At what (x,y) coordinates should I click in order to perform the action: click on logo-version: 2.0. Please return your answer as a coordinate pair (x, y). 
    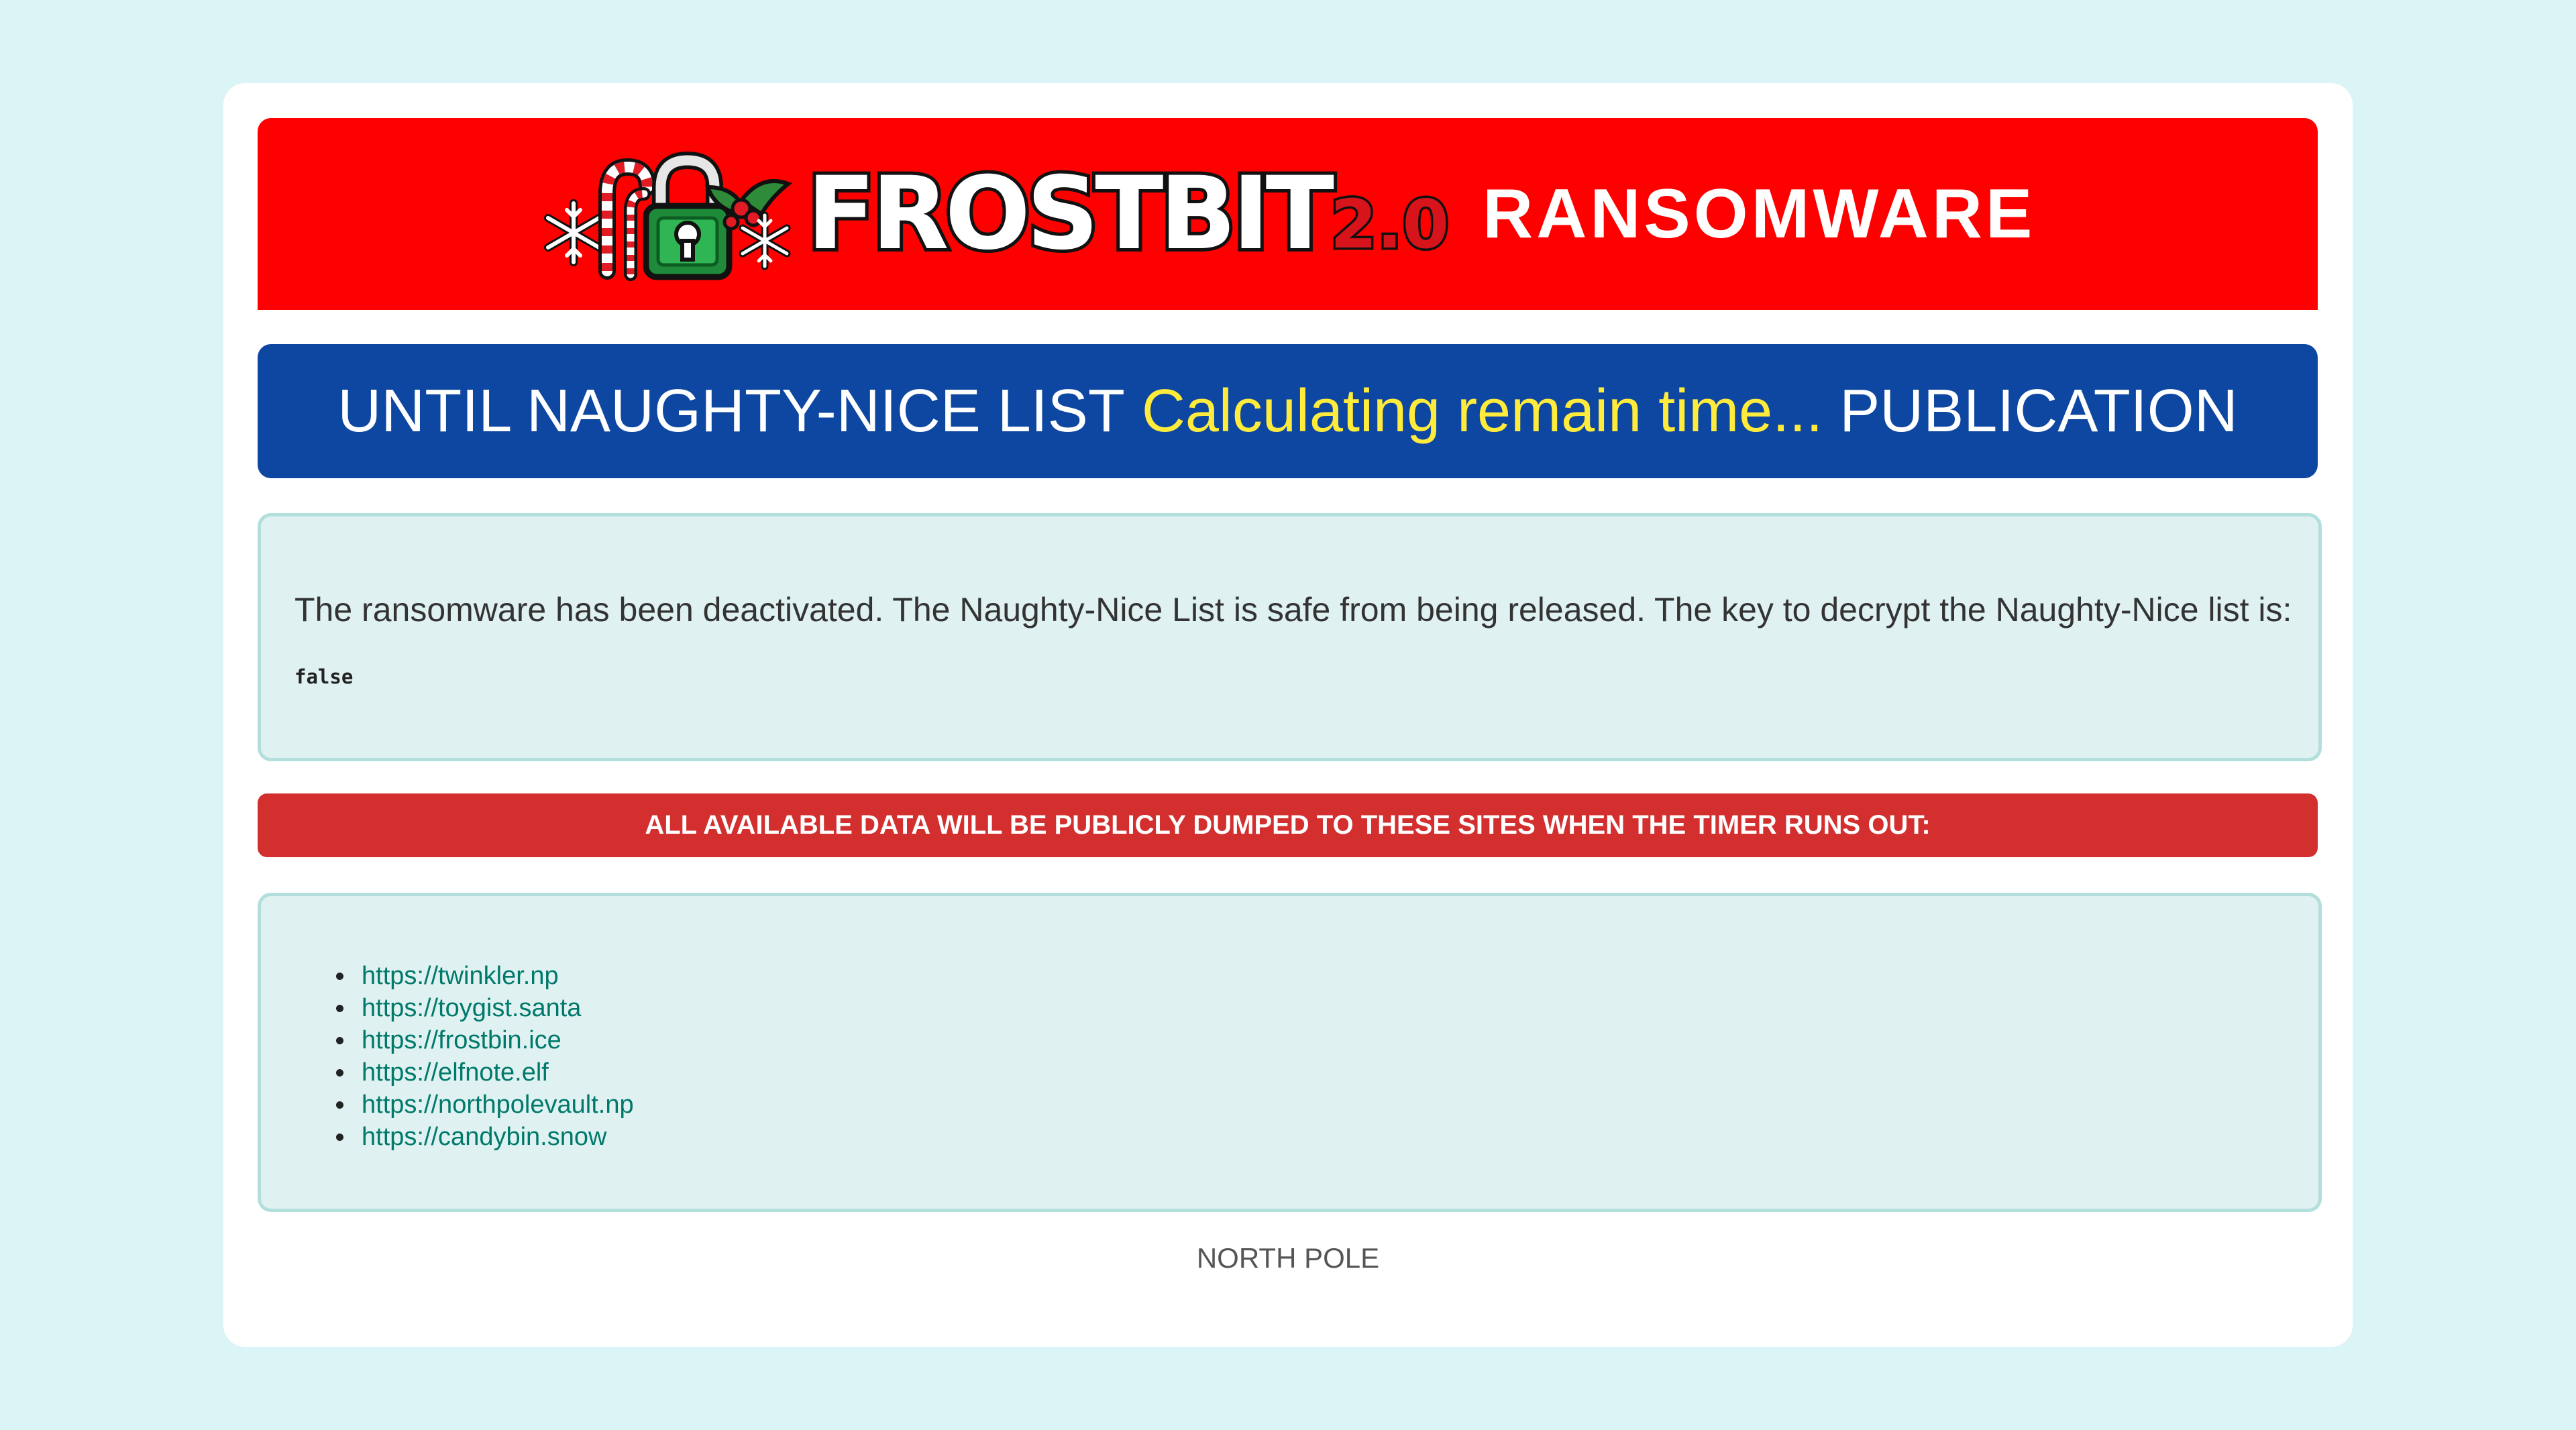
    Looking at the image, I should click on (1389, 225).